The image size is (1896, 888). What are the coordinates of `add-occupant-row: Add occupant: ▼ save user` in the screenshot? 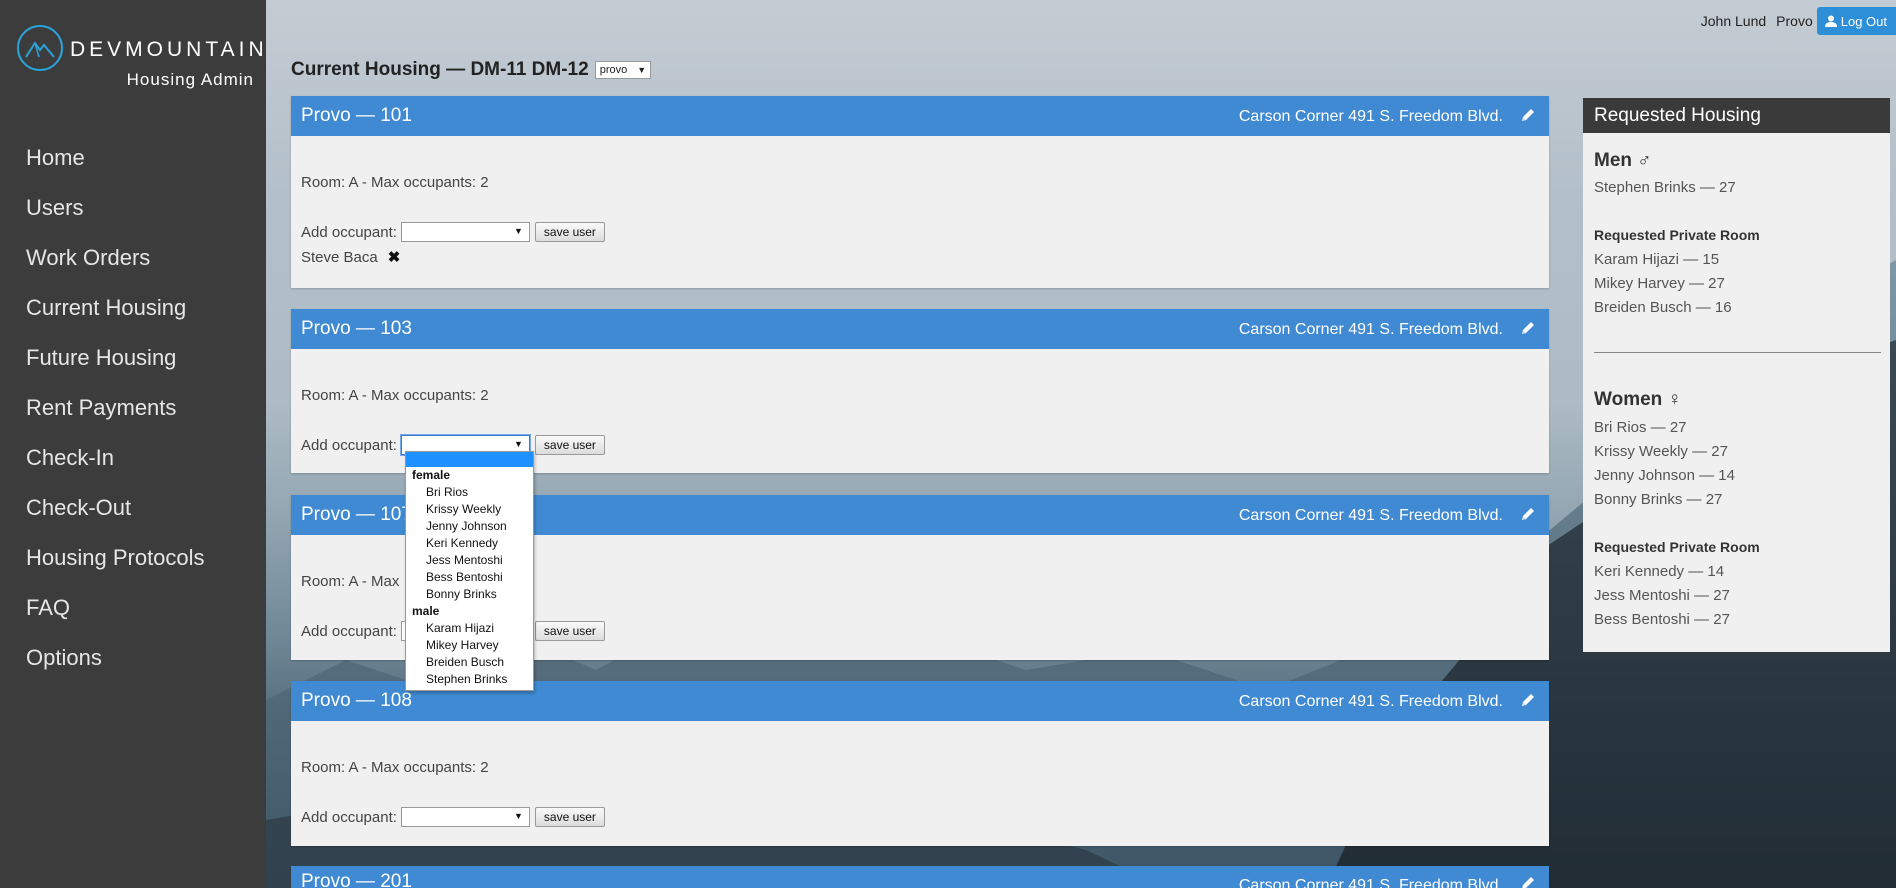 It's located at (453, 817).